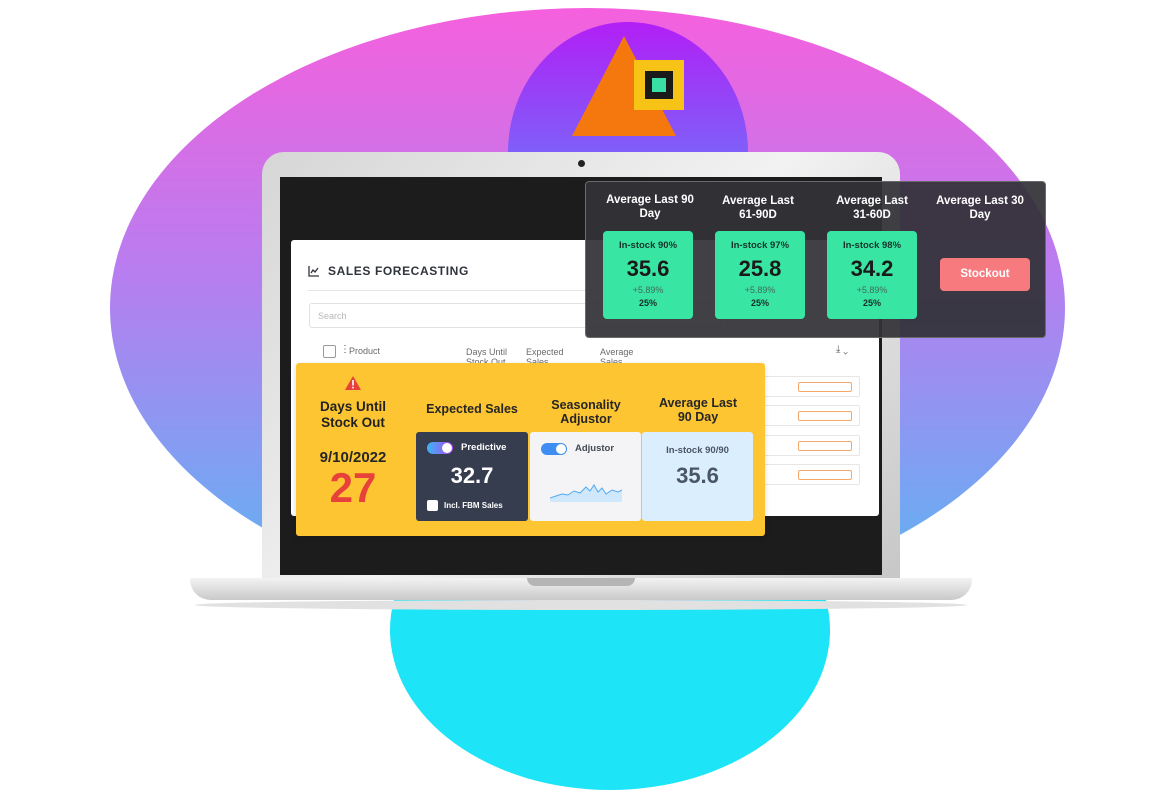  I want to click on fbm-sales-label: Incl. FBM Sales, so click(473, 505).